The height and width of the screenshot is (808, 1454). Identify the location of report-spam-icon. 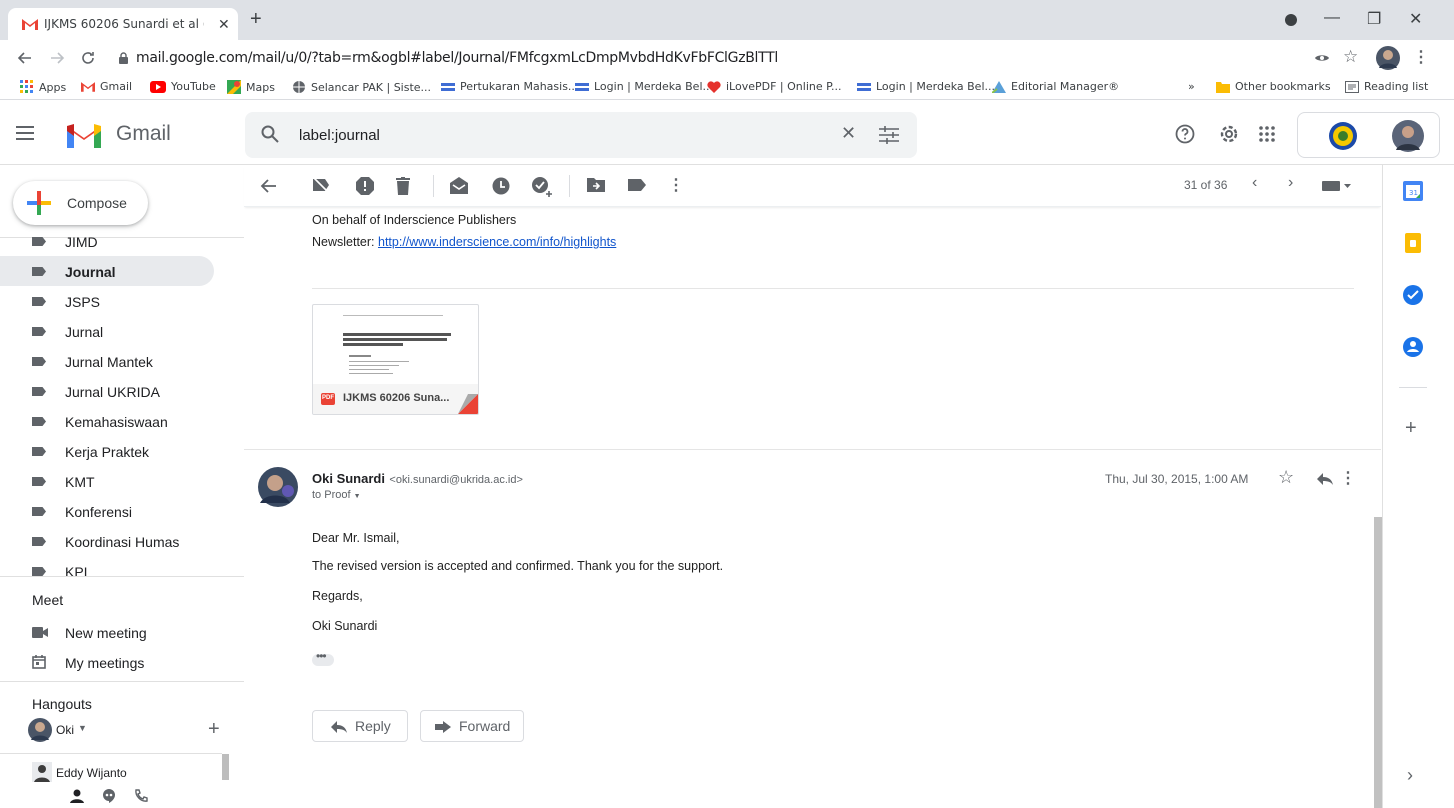
(365, 186).